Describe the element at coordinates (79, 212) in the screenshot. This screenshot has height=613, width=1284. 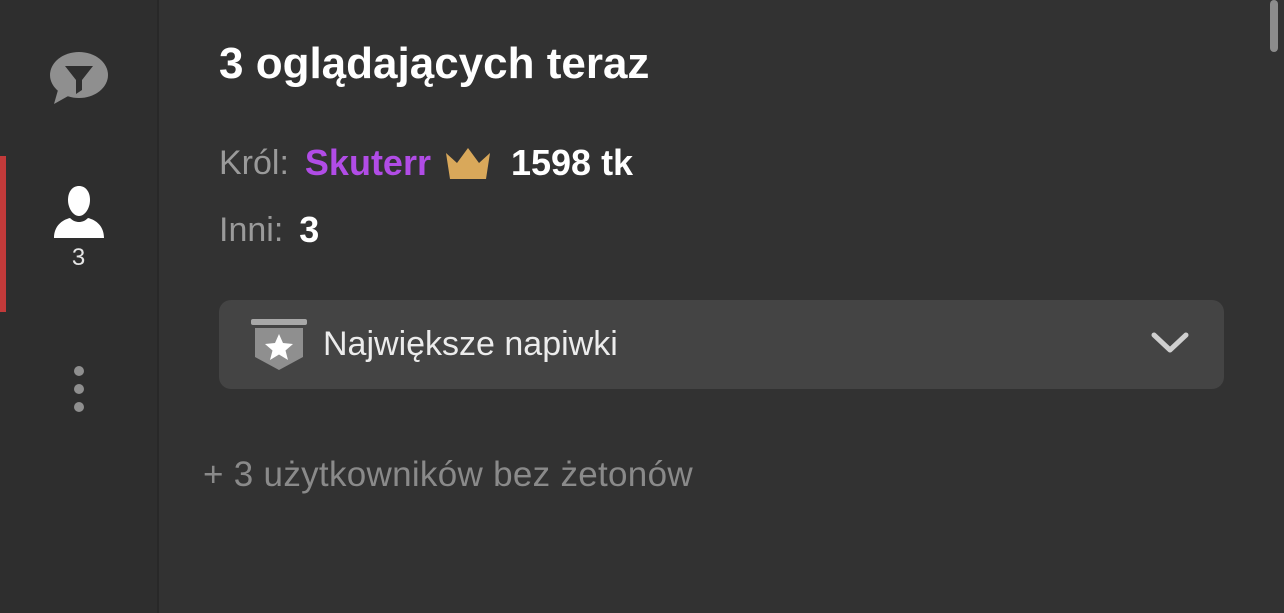
I see `user-icon` at that location.